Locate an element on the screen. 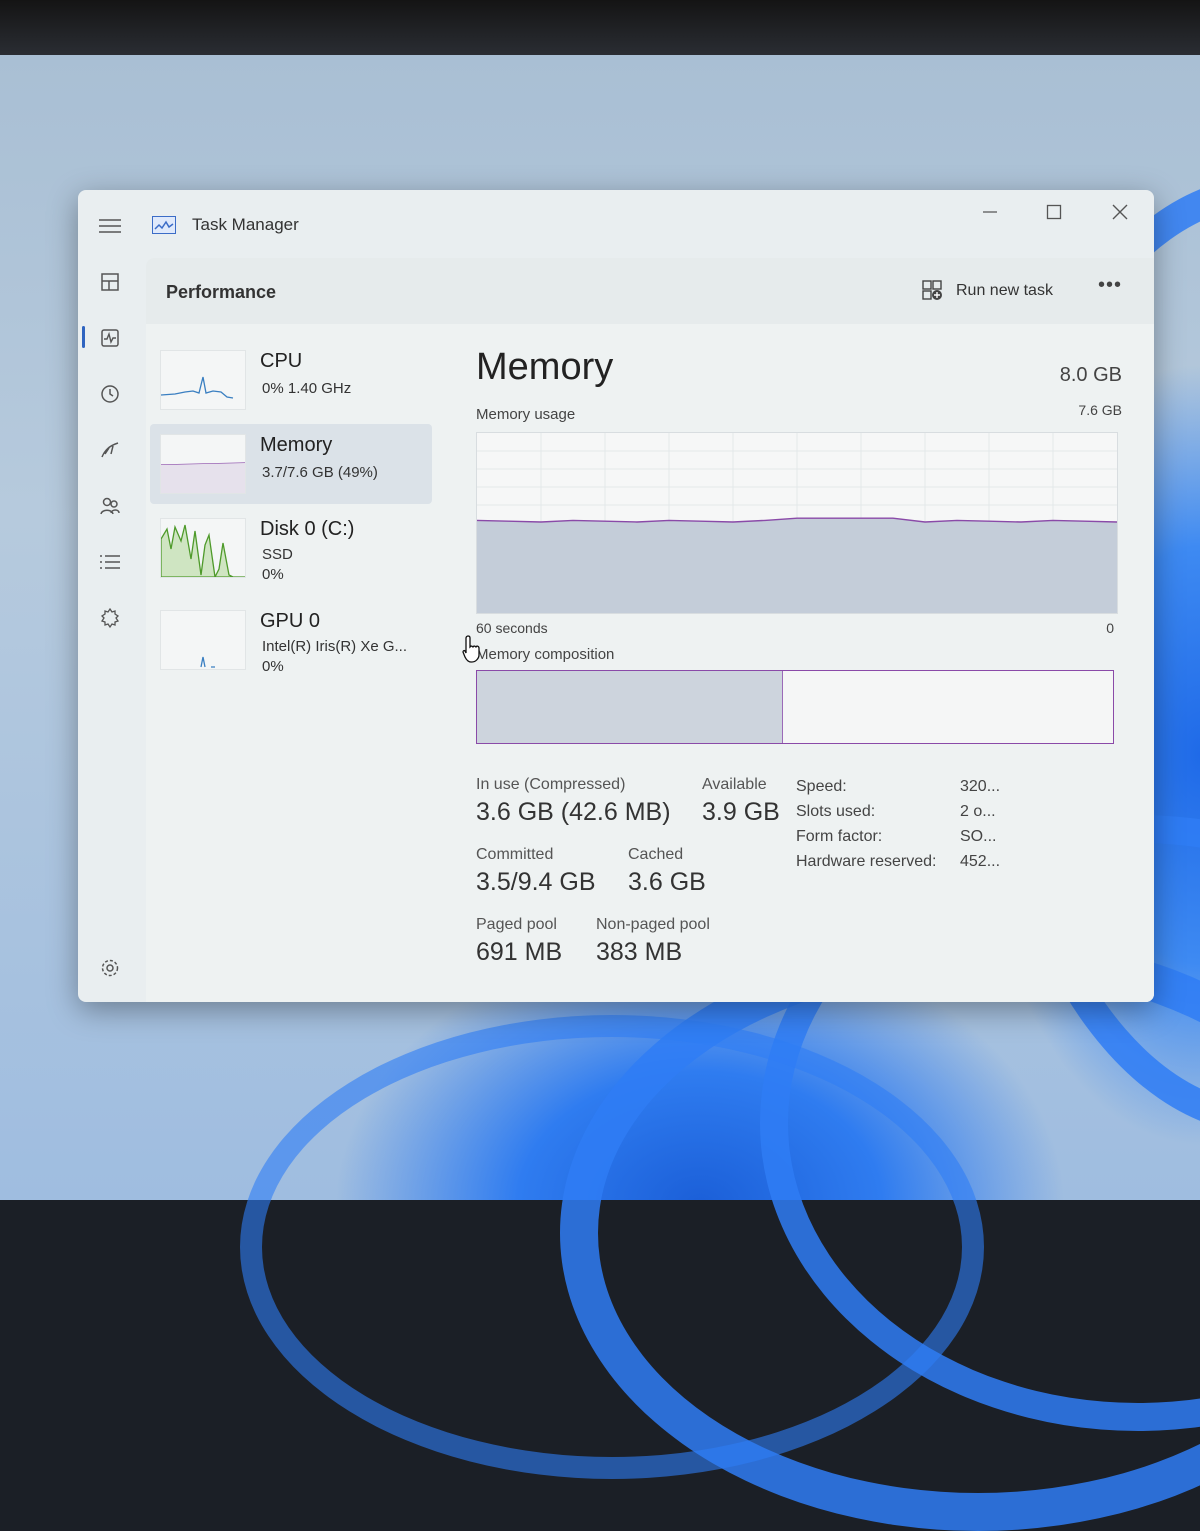 This screenshot has height=1531, width=1200. resource-item-gpu: GPU 0 Intel(R) Iris(R) Xe G... 0% is located at coordinates (291, 640).